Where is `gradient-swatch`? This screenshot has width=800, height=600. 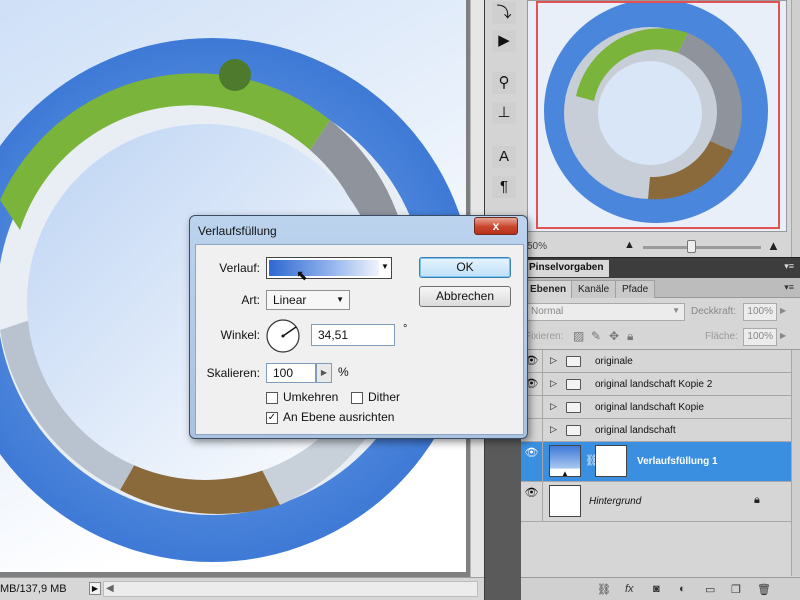 gradient-swatch is located at coordinates (324, 268).